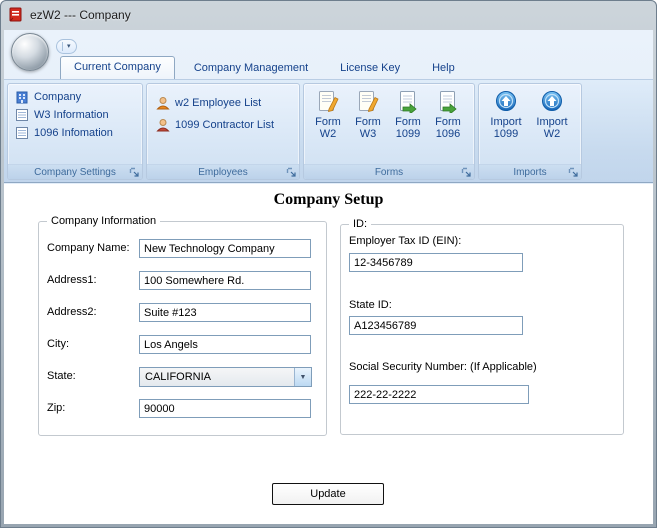  I want to click on ein-label: Employer Tax ID (EIN):, so click(405, 241).